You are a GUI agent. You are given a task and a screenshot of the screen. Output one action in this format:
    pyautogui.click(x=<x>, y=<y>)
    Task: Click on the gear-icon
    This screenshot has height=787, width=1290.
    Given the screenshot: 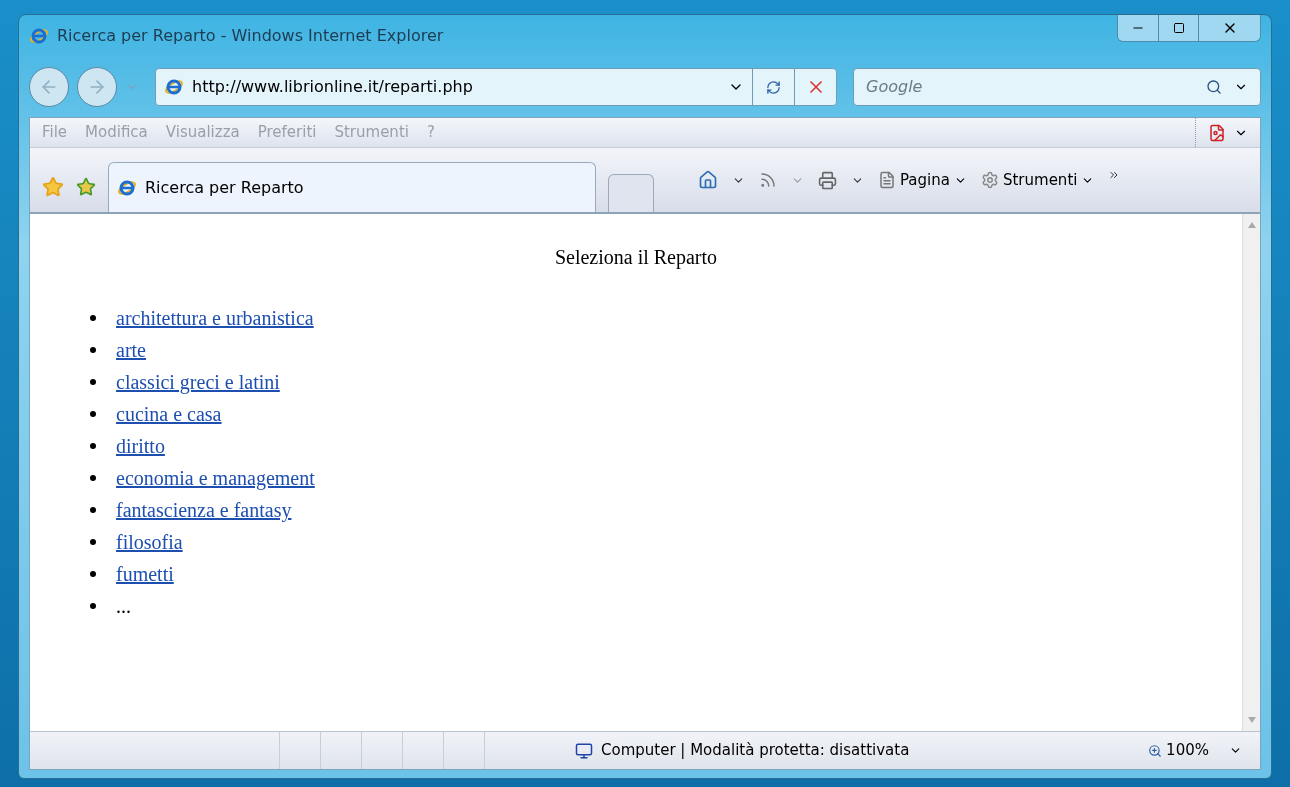 What is the action you would take?
    pyautogui.click(x=989, y=180)
    